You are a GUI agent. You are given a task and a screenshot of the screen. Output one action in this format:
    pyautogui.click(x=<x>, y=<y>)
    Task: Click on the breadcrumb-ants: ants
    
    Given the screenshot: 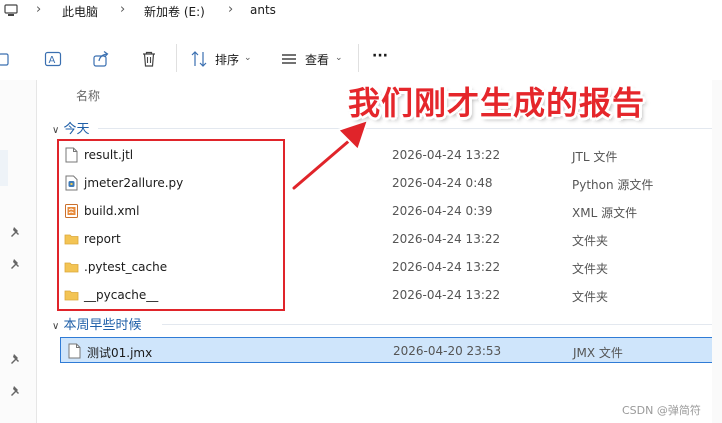 What is the action you would take?
    pyautogui.click(x=263, y=10)
    